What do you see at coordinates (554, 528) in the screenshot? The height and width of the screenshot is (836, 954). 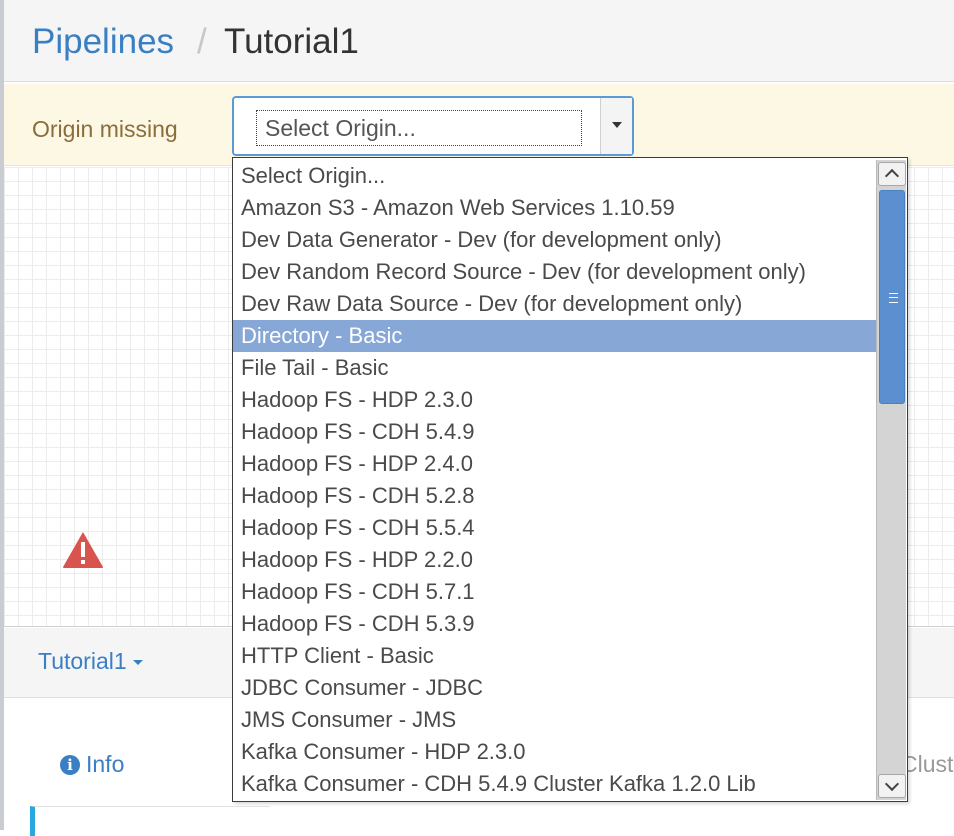 I see `origin-option: Hadoop FS - CDH 5.5.4` at bounding box center [554, 528].